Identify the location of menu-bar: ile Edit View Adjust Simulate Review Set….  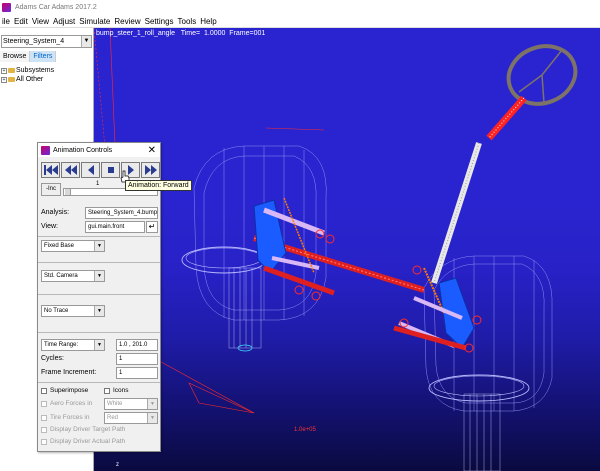
(300, 21).